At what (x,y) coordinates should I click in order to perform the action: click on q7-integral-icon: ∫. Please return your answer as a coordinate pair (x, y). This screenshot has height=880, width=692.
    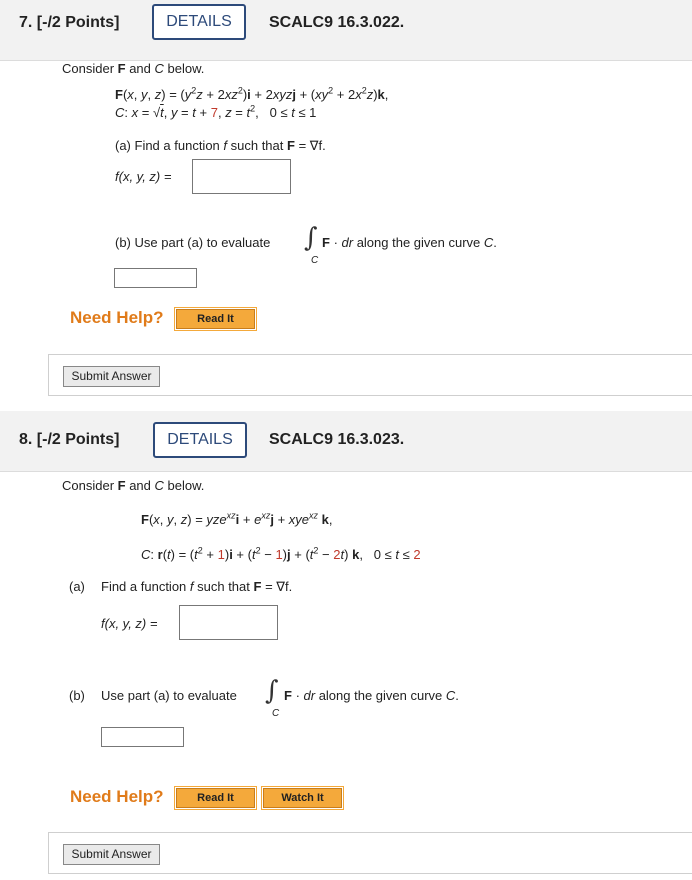
    Looking at the image, I should click on (311, 238).